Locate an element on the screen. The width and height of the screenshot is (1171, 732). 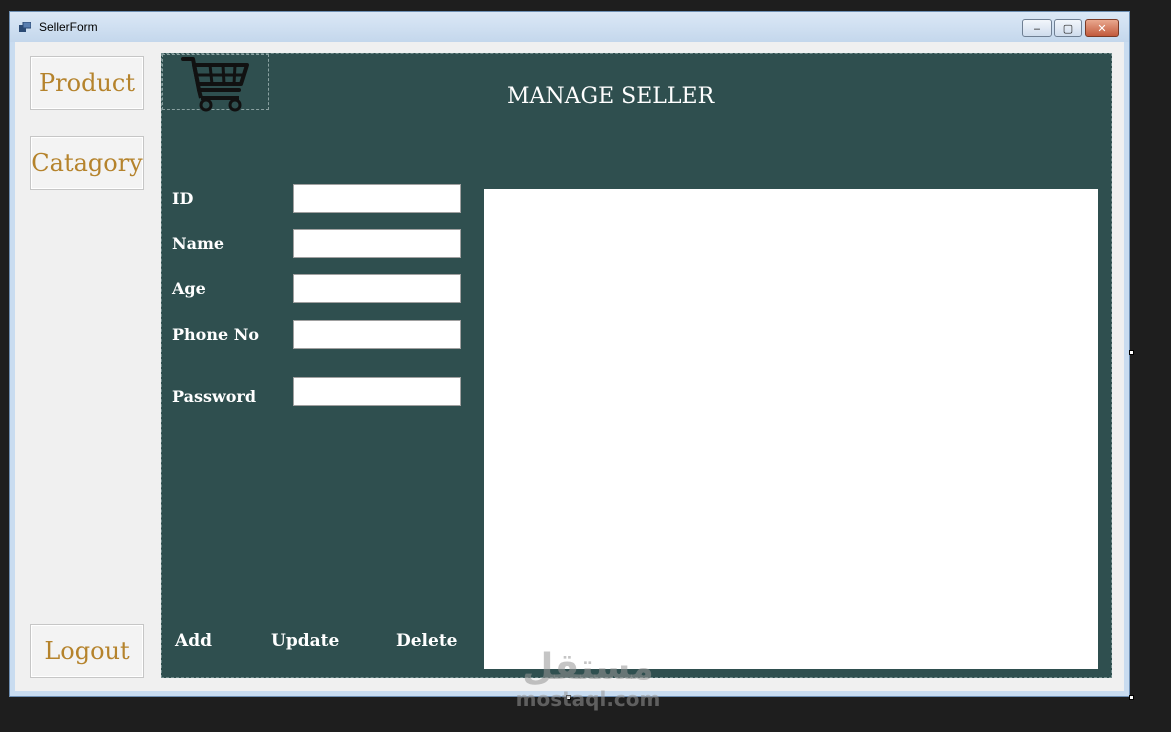
delete-button: Delete is located at coordinates (427, 641).